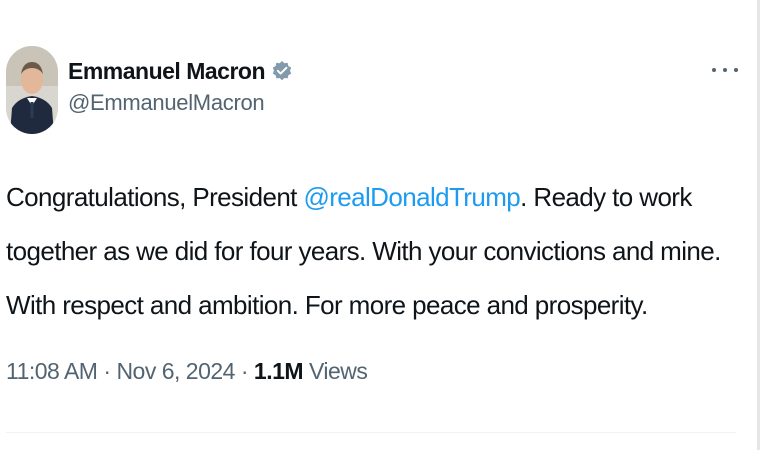 The width and height of the screenshot is (760, 450). Describe the element at coordinates (52, 371) in the screenshot. I see `tweet-time: 11:08 AM` at that location.